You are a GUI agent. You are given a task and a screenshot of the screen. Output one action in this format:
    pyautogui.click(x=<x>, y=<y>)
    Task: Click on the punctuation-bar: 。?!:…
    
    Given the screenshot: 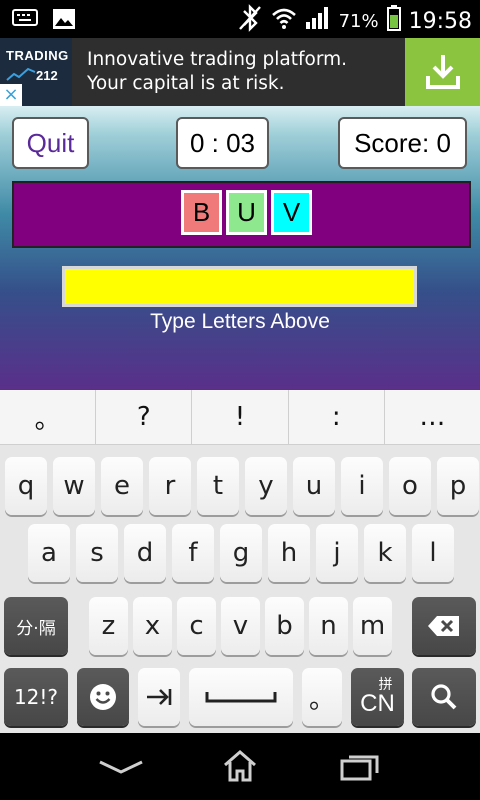 What is the action you would take?
    pyautogui.click(x=240, y=417)
    